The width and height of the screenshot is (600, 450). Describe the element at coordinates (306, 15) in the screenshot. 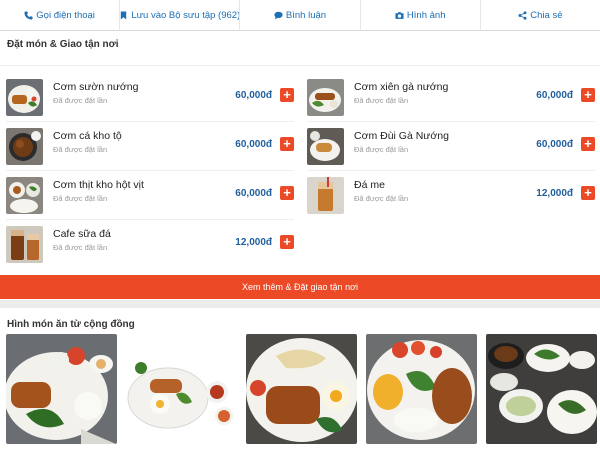

I see `comment-label: Bình luận` at that location.